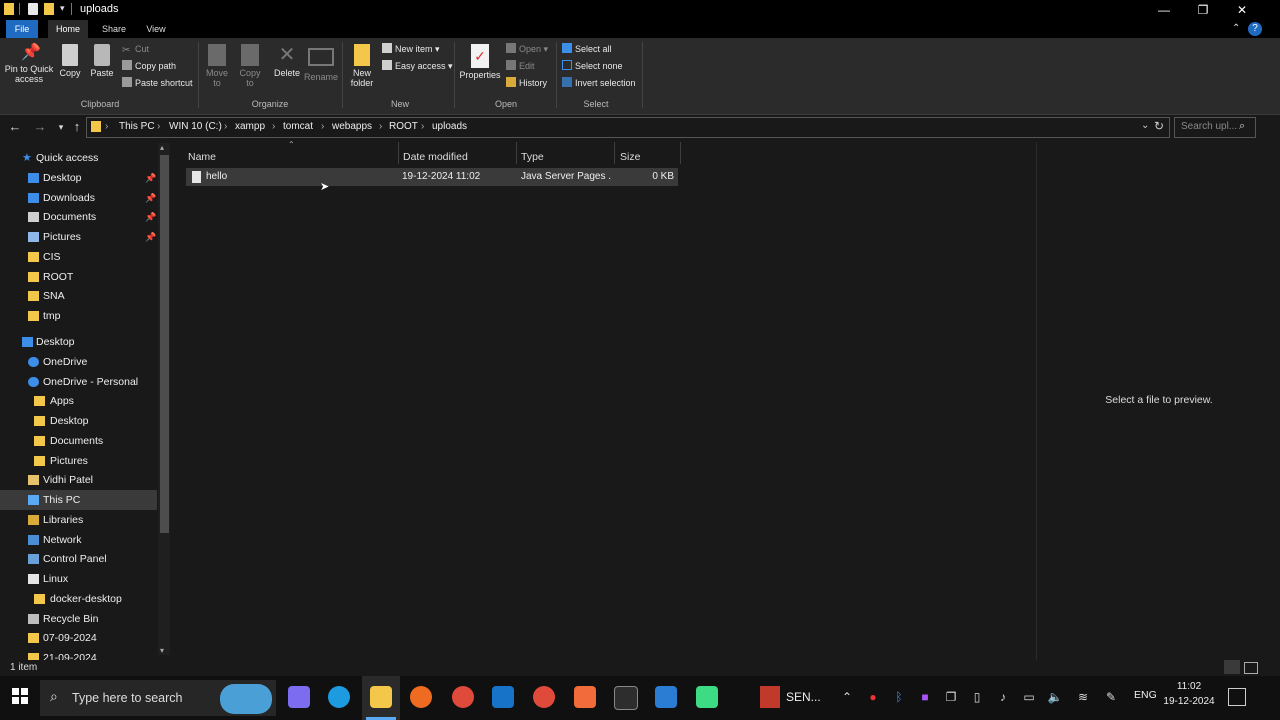 Image resolution: width=1280 pixels, height=720 pixels. What do you see at coordinates (137, 126) in the screenshot?
I see `breadcrumb-this-pc: This PC` at bounding box center [137, 126].